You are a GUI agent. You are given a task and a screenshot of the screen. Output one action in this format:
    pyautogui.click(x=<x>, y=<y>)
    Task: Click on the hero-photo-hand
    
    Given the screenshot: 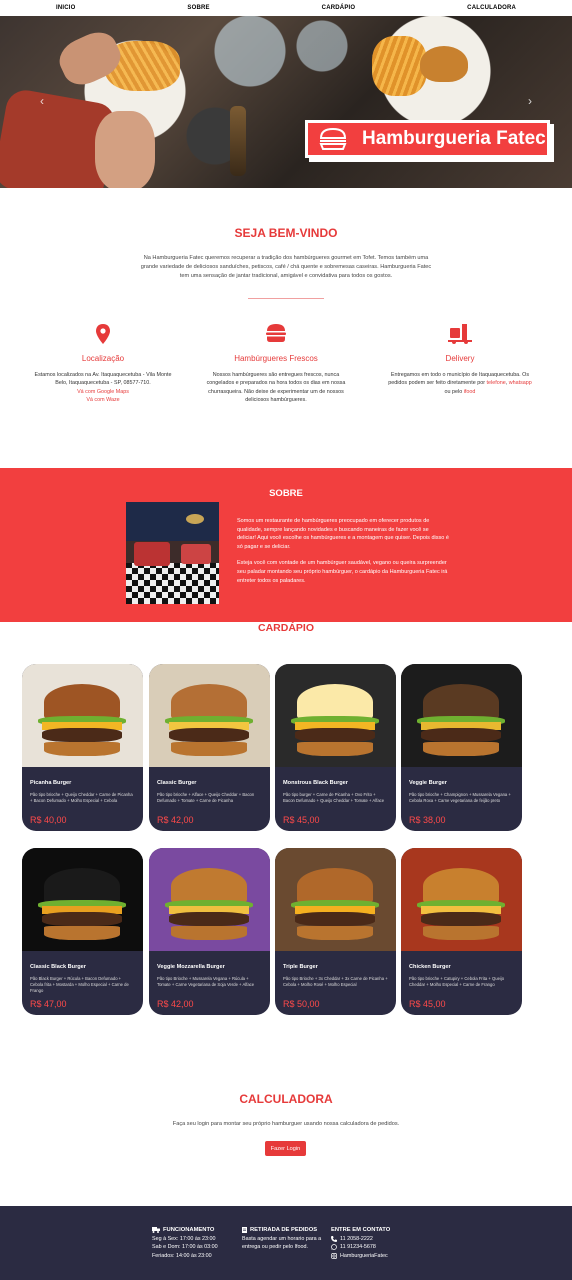 What is the action you would take?
    pyautogui.click(x=125, y=149)
    